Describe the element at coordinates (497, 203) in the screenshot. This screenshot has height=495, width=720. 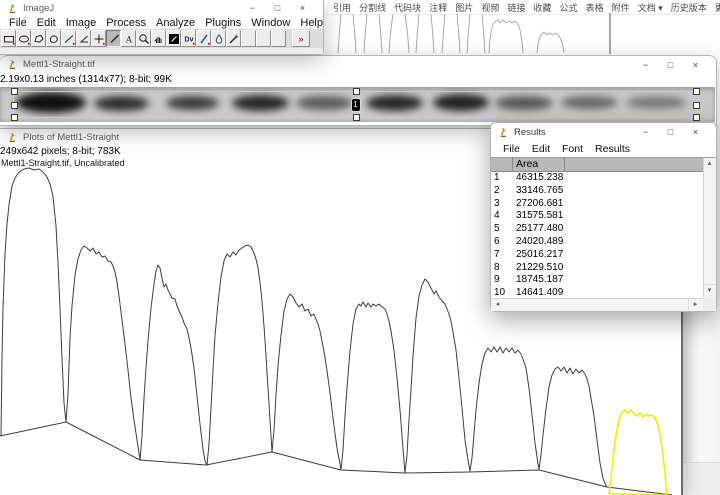
I see `row-index: 3` at that location.